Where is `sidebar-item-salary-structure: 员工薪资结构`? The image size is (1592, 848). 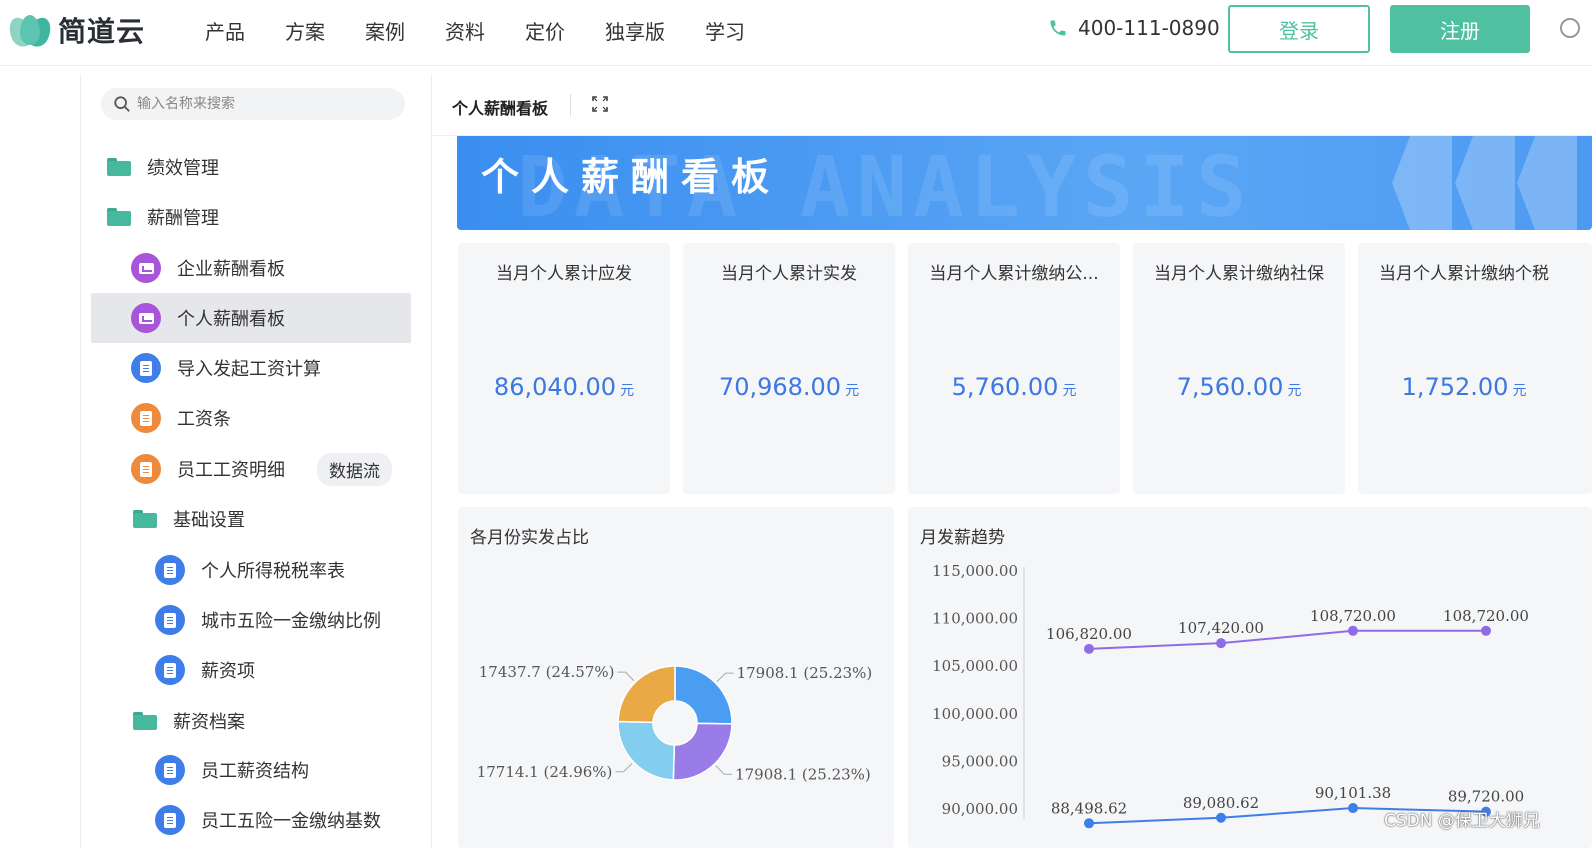
sidebar-item-salary-structure: 员工薪资结构 is located at coordinates (251, 770).